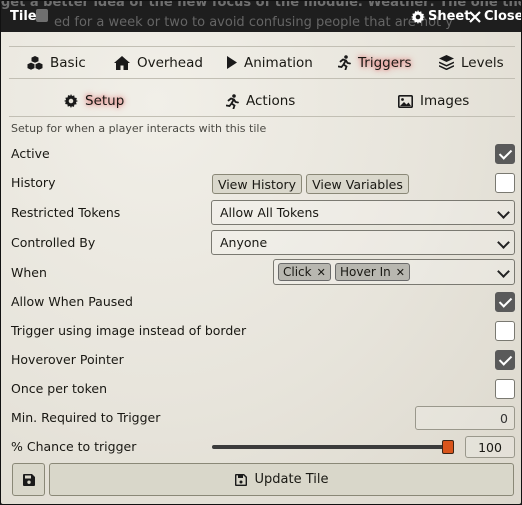 The image size is (522, 505). I want to click on once-per-token-label: Once per token, so click(59, 388).